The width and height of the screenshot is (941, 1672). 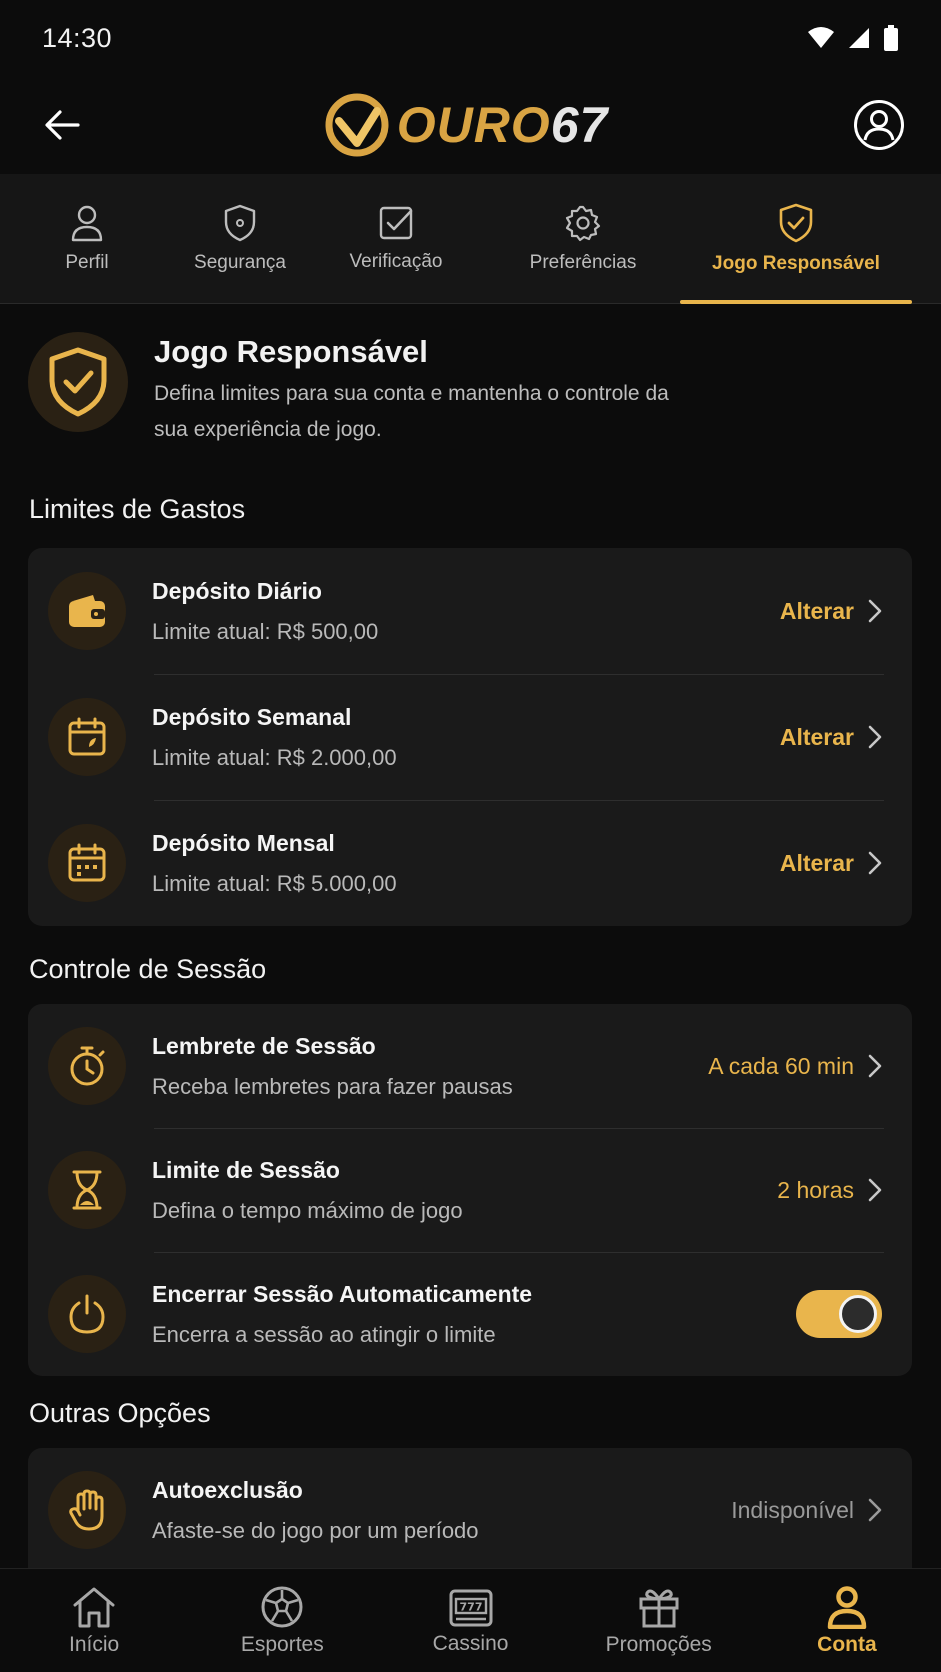 I want to click on hand-icon, so click(x=86, y=1510).